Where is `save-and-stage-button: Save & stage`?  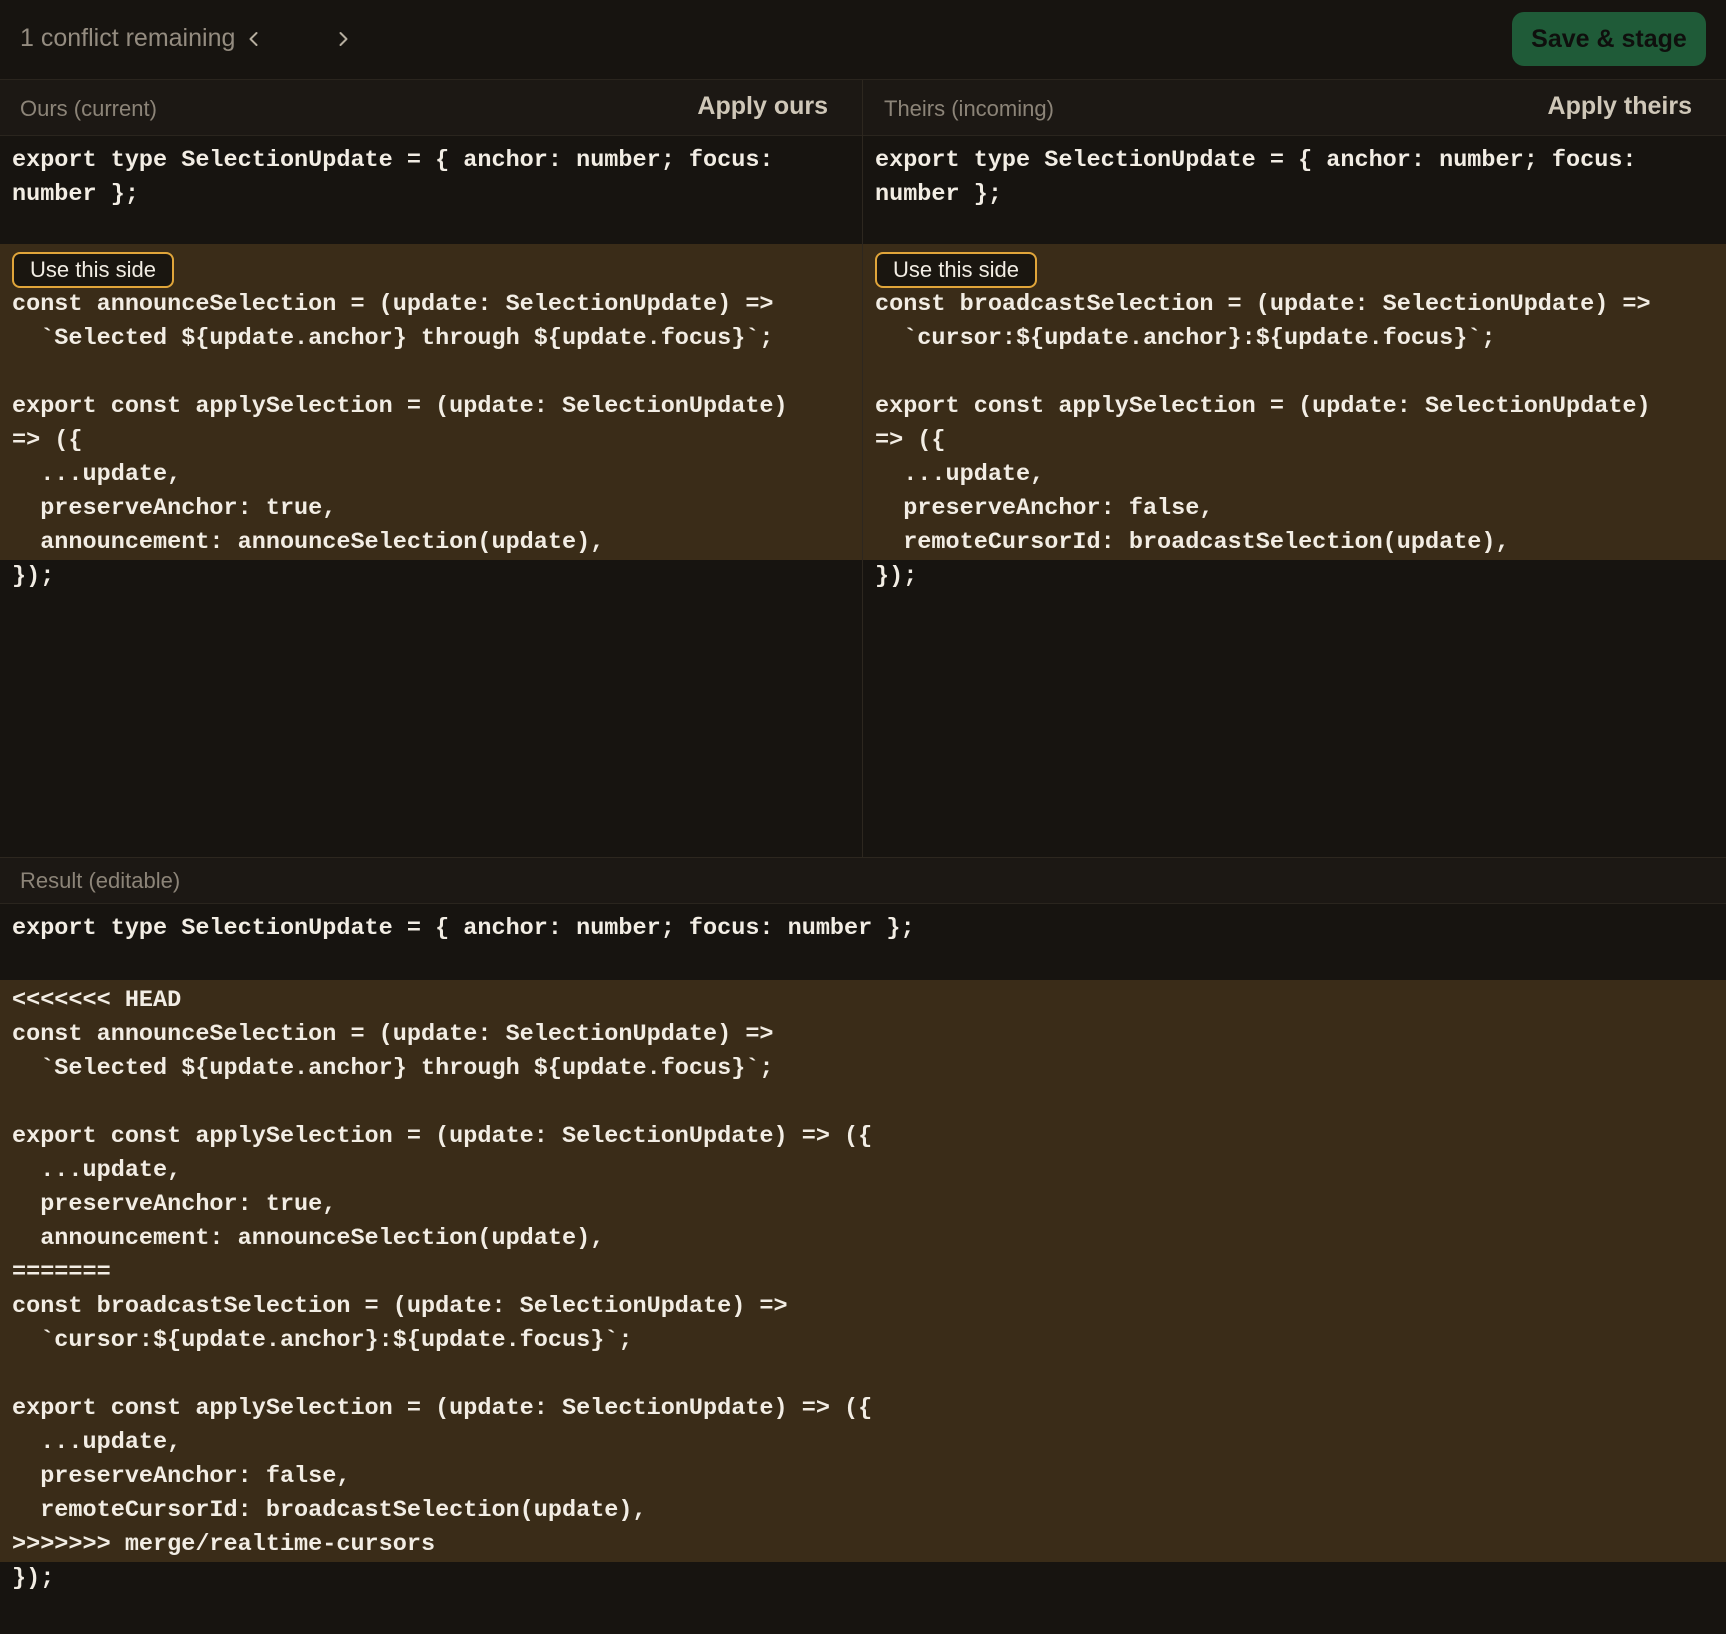
save-and-stage-button: Save & stage is located at coordinates (1609, 39).